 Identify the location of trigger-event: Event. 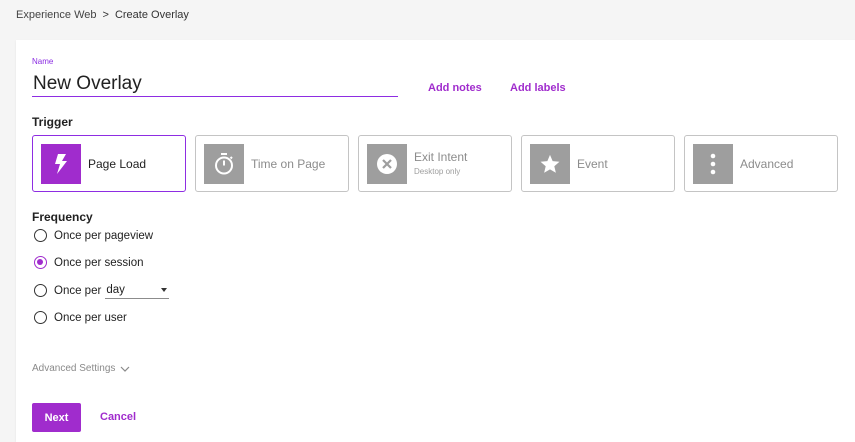
(598, 163).